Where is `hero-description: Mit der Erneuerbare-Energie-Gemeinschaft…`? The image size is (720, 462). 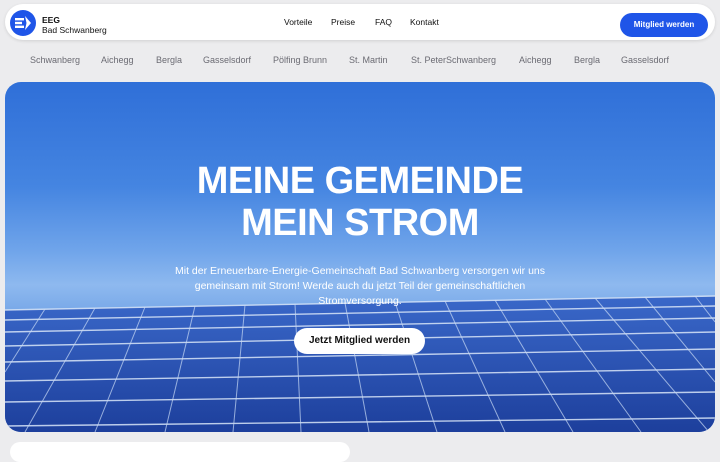
hero-description: Mit der Erneuerbare-Energie-Gemeinschaft… is located at coordinates (359, 286).